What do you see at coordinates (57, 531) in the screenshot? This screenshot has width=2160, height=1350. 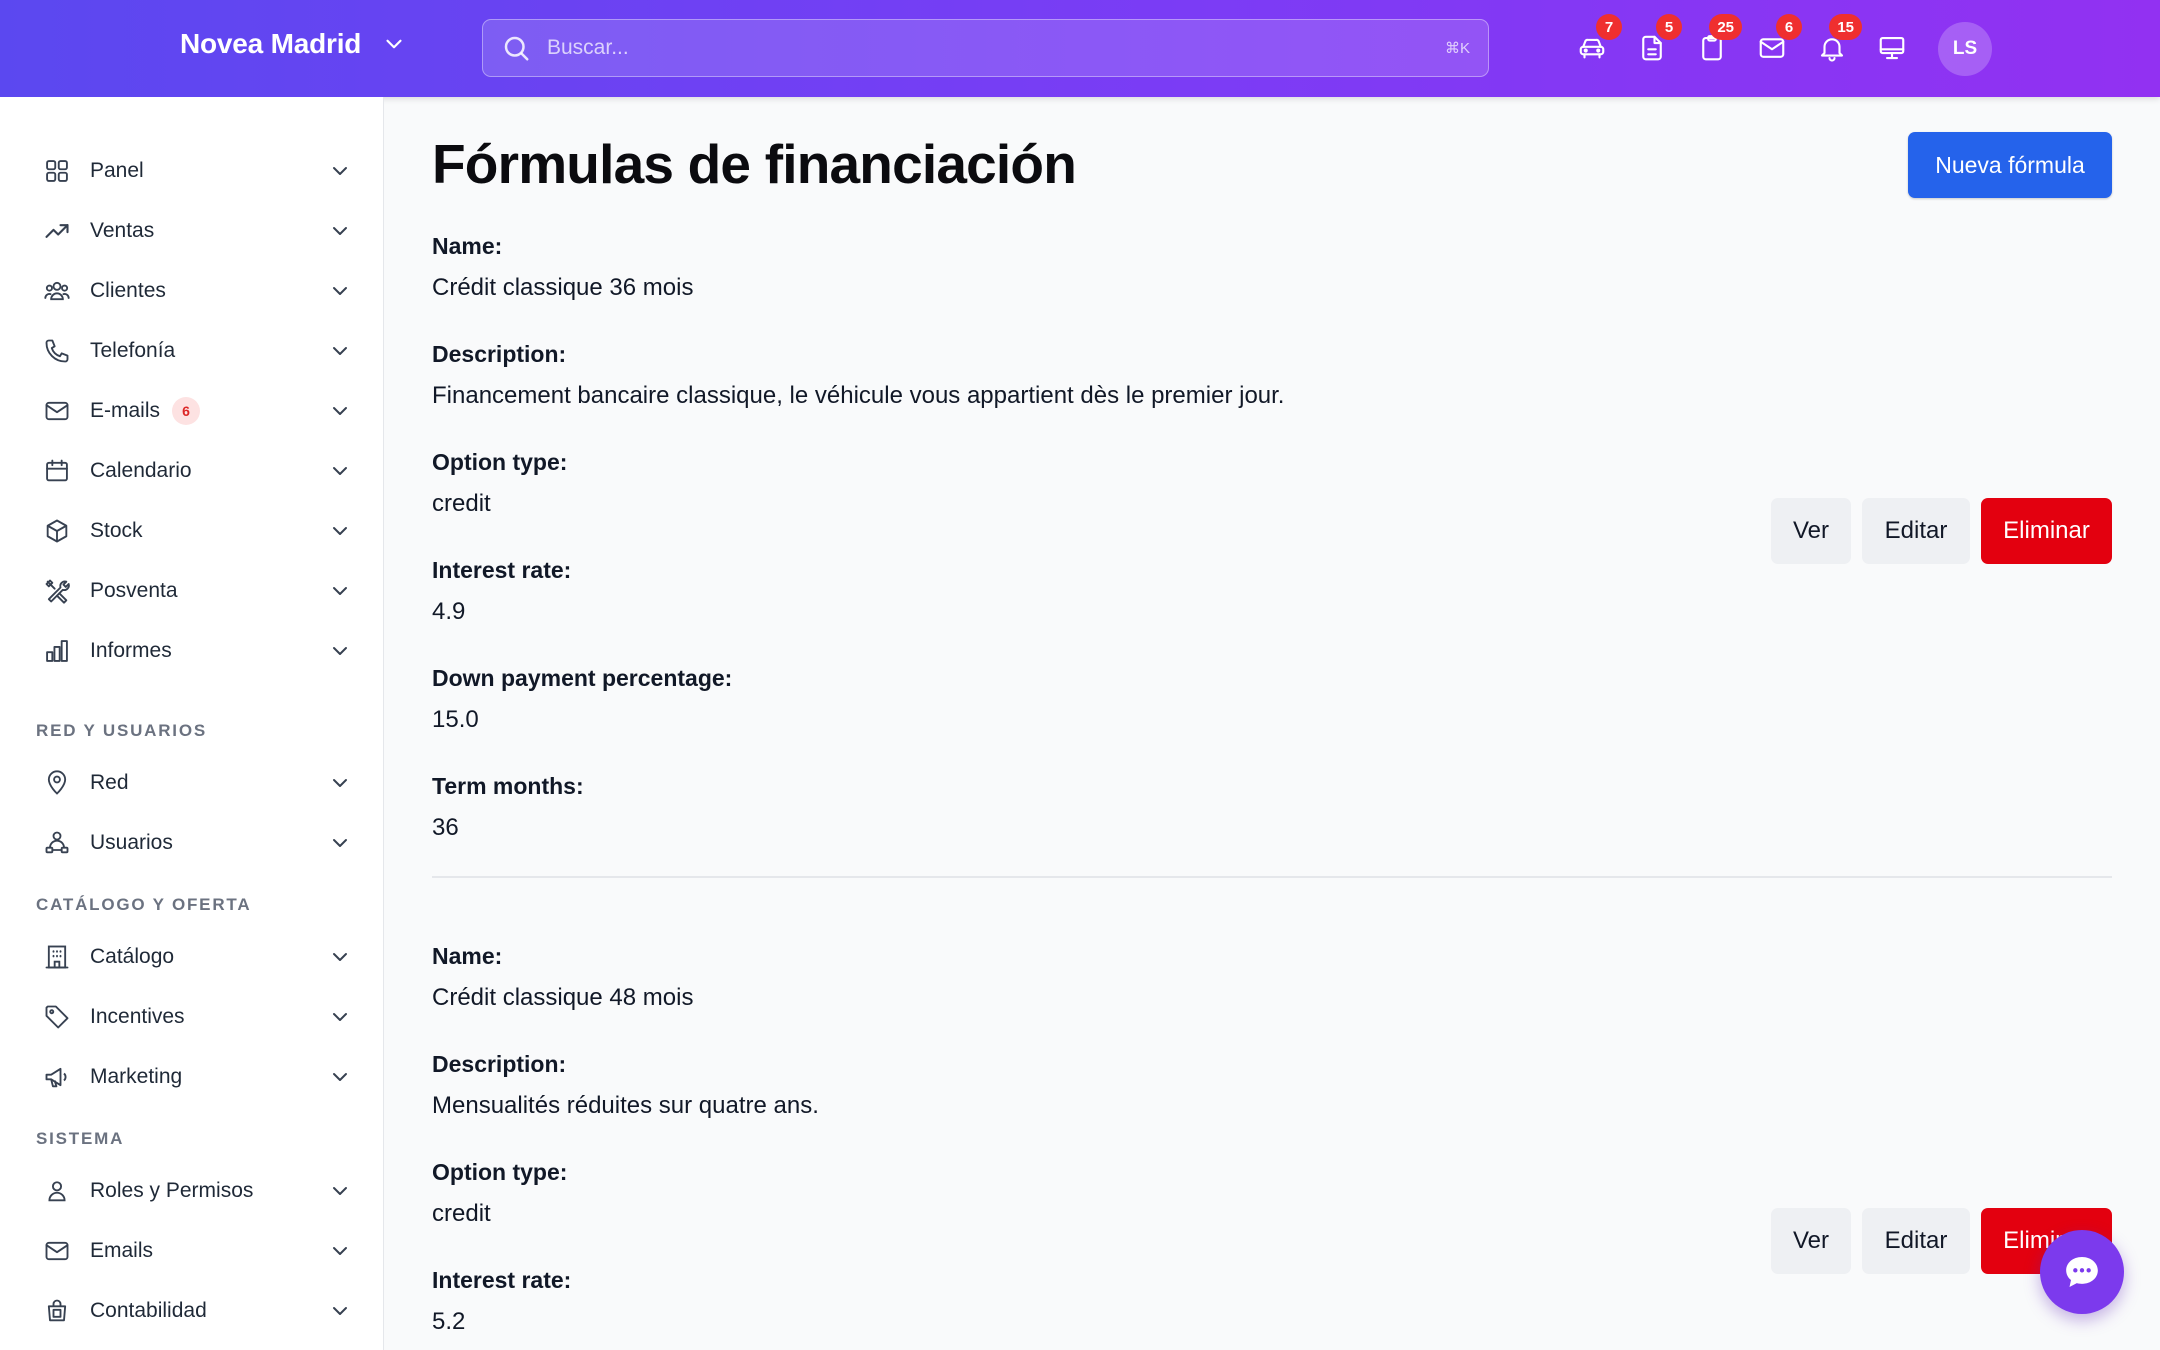 I see `box-icon` at bounding box center [57, 531].